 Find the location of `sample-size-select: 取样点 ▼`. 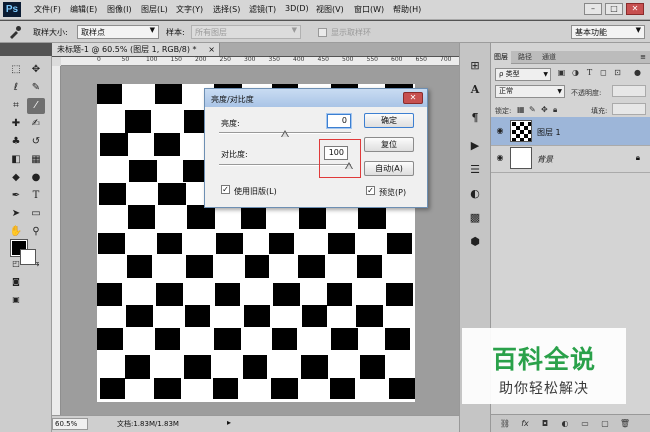

sample-size-select: 取样点 ▼ is located at coordinates (118, 32).